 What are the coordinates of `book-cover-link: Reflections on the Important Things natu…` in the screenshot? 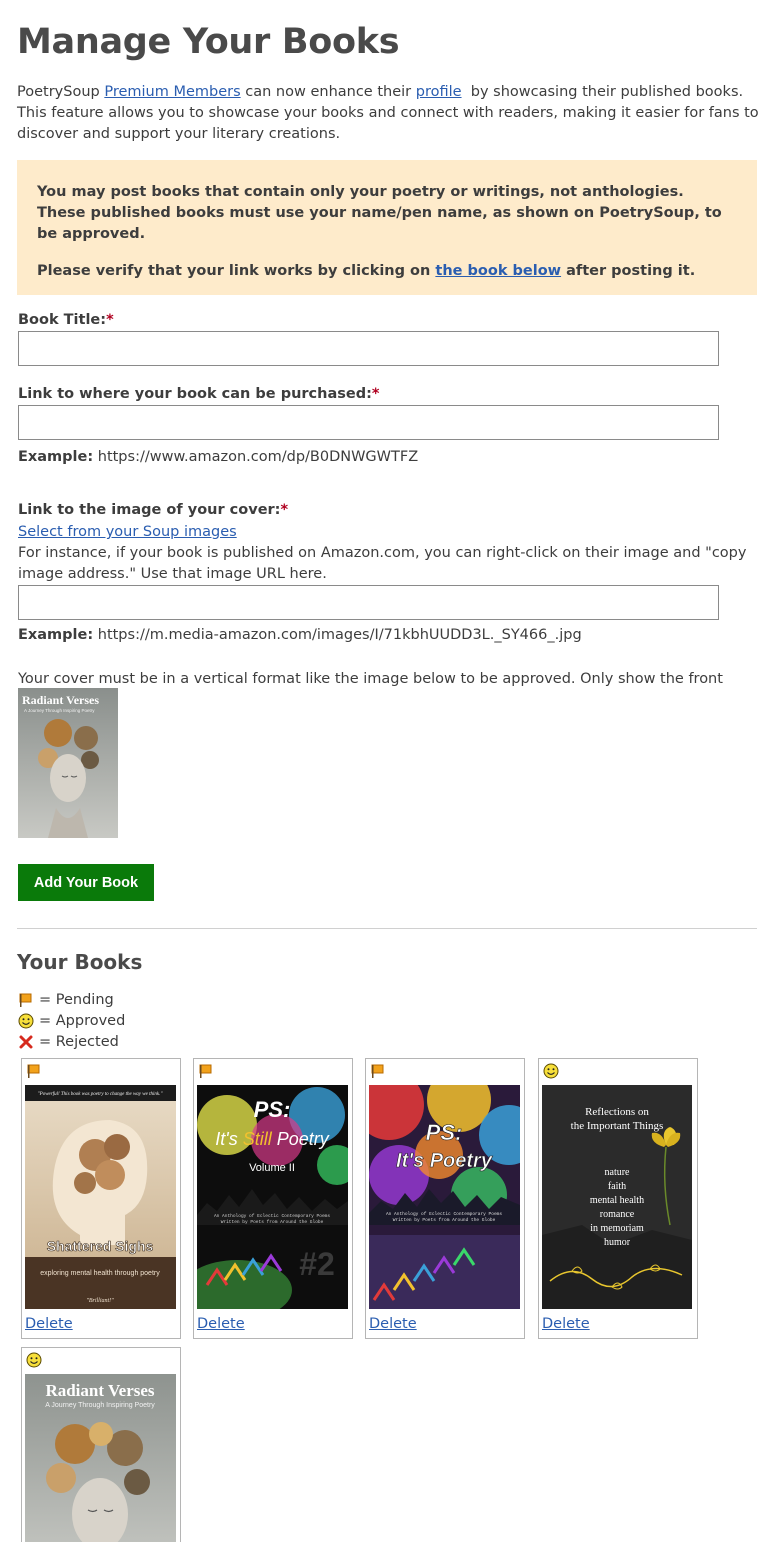 It's located at (617, 1197).